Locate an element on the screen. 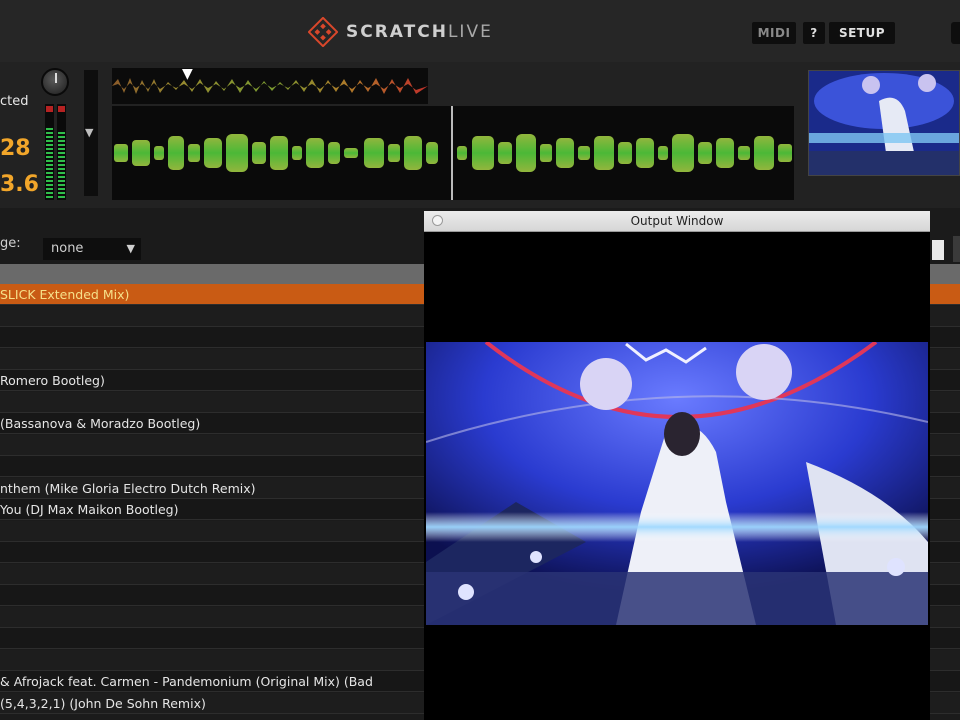 This screenshot has height=720, width=960. brand-name: SCRATCHLIVE is located at coordinates (419, 32).